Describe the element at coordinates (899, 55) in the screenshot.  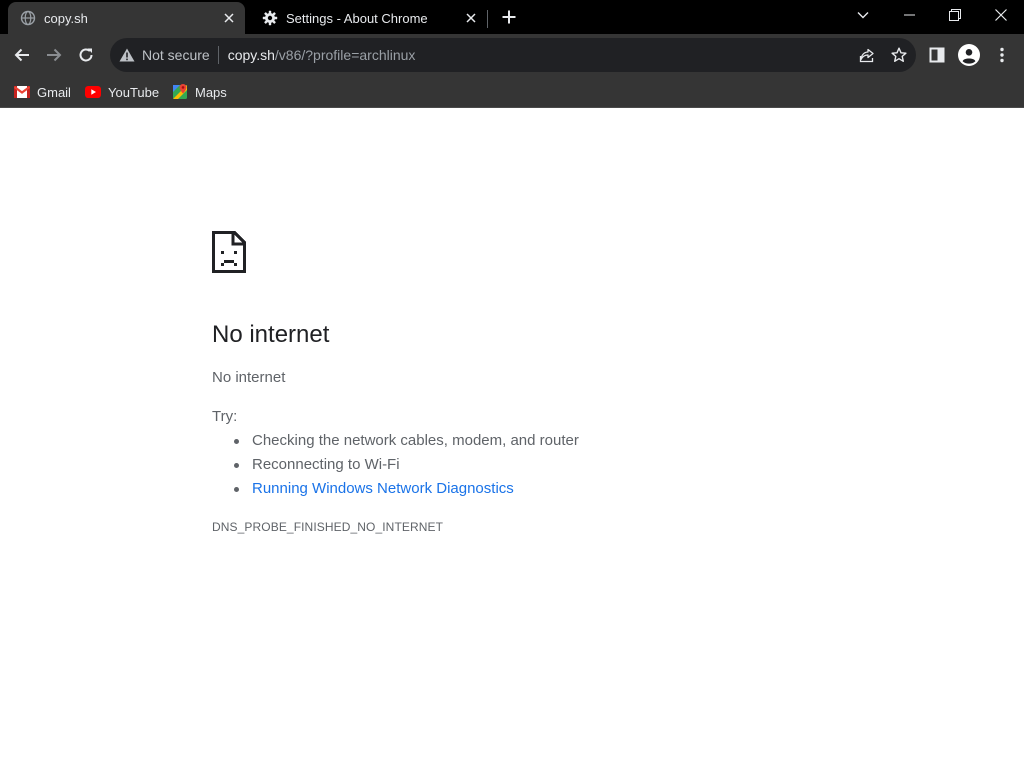
I see `star-icon` at that location.